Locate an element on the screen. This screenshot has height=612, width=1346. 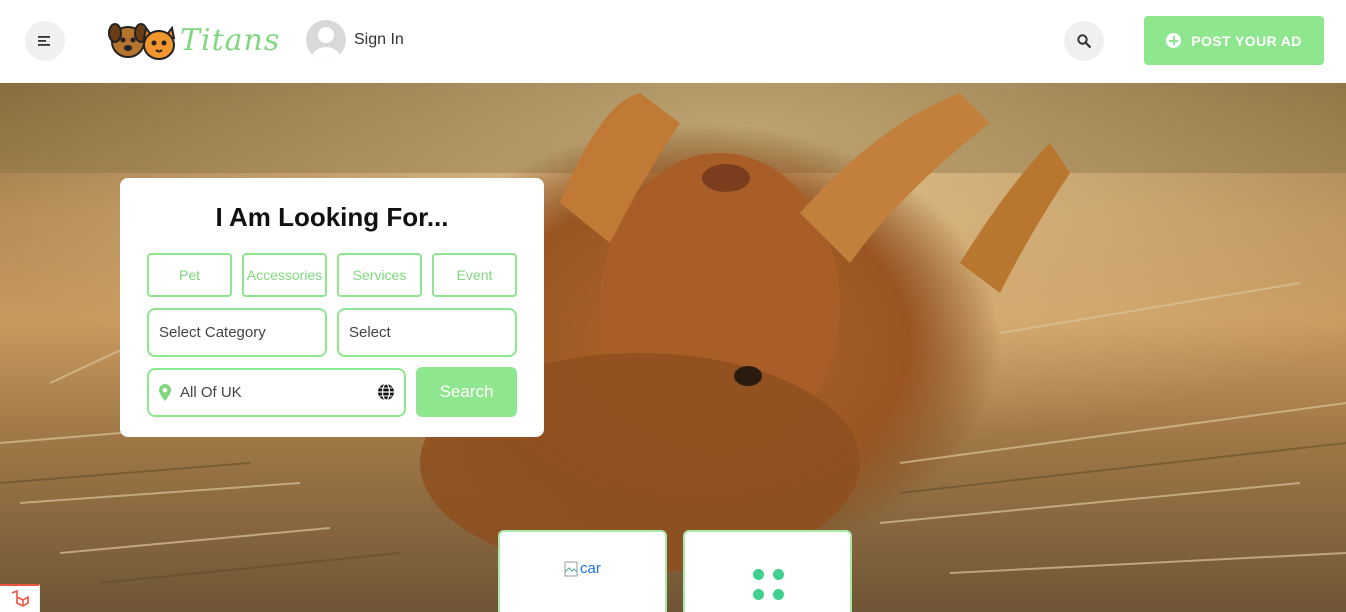
car-image-alt: car is located at coordinates (590, 568).